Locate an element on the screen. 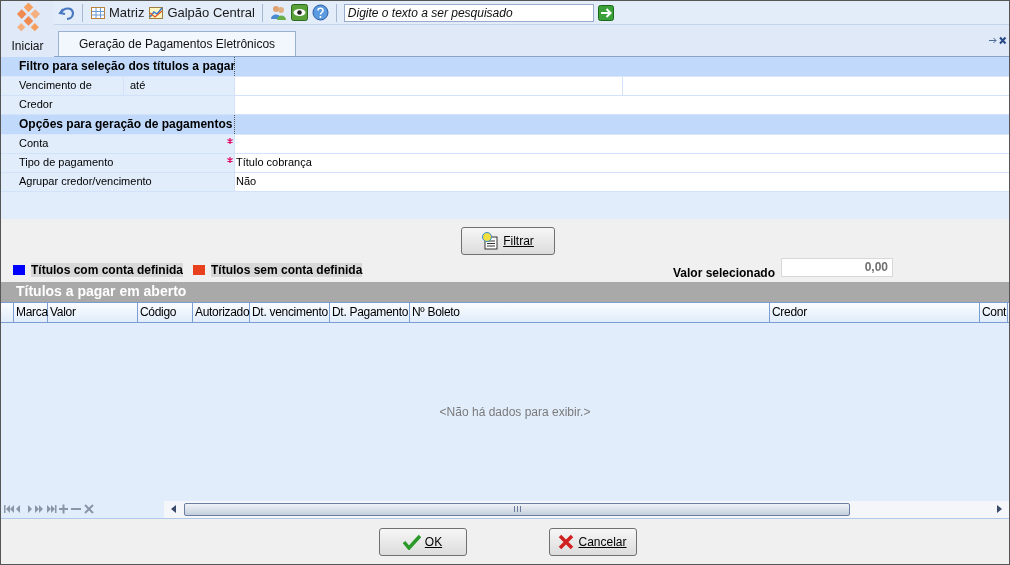 The width and height of the screenshot is (1010, 565). legend-label: Títulos com conta definida is located at coordinates (107, 270).